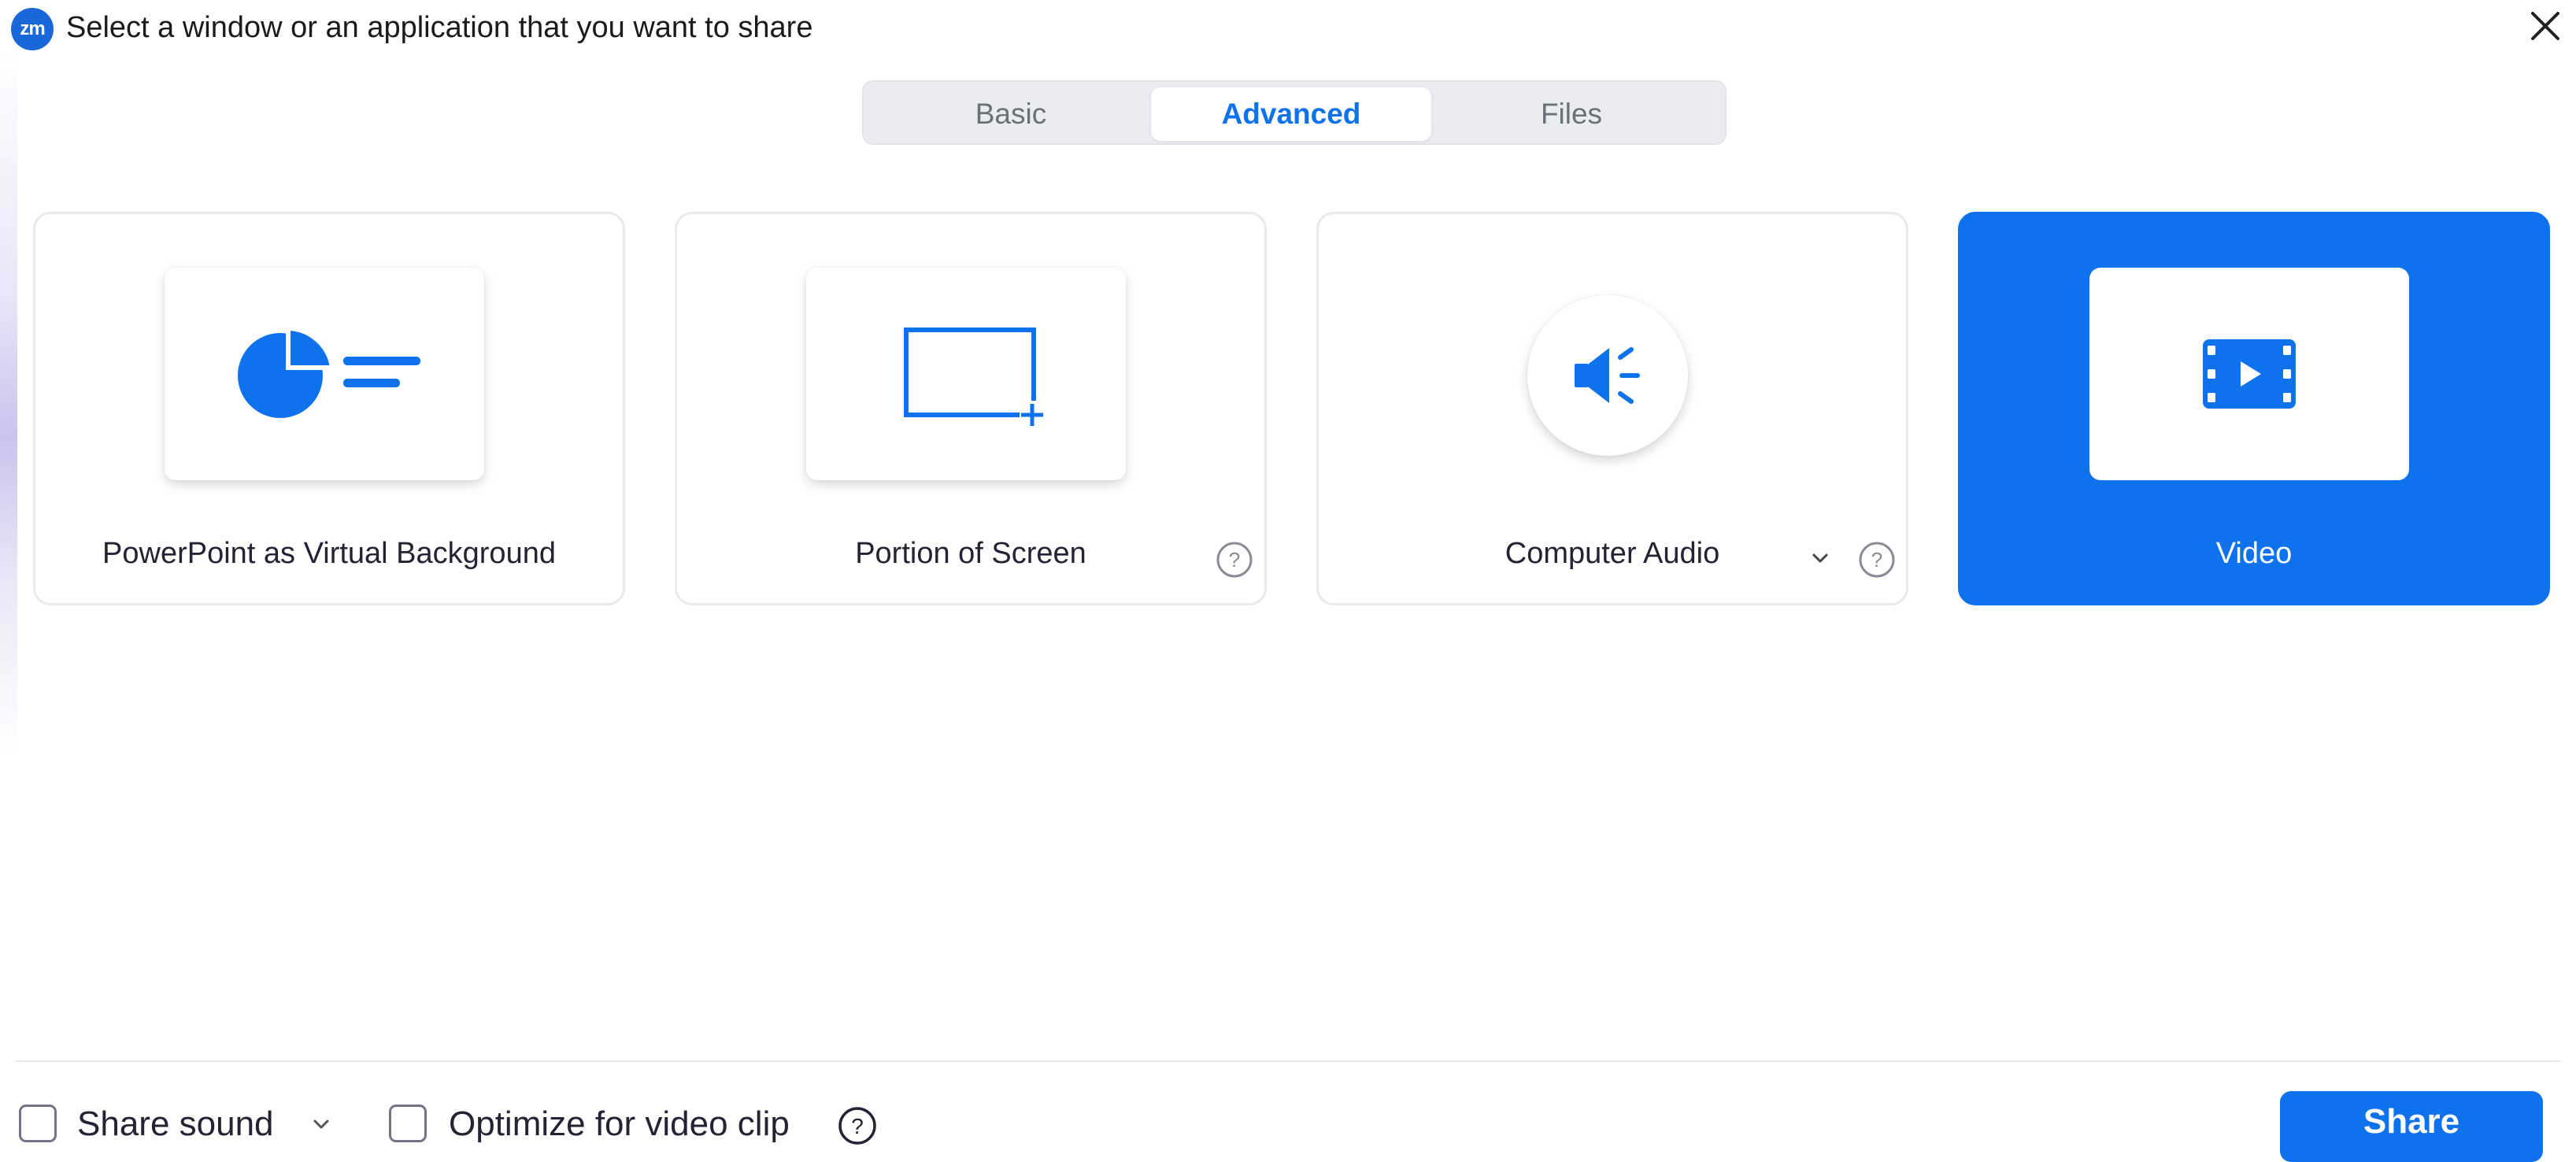 The height and width of the screenshot is (1162, 2576). Describe the element at coordinates (619, 1124) in the screenshot. I see `optimize-video-label: Optimize for video clip` at that location.